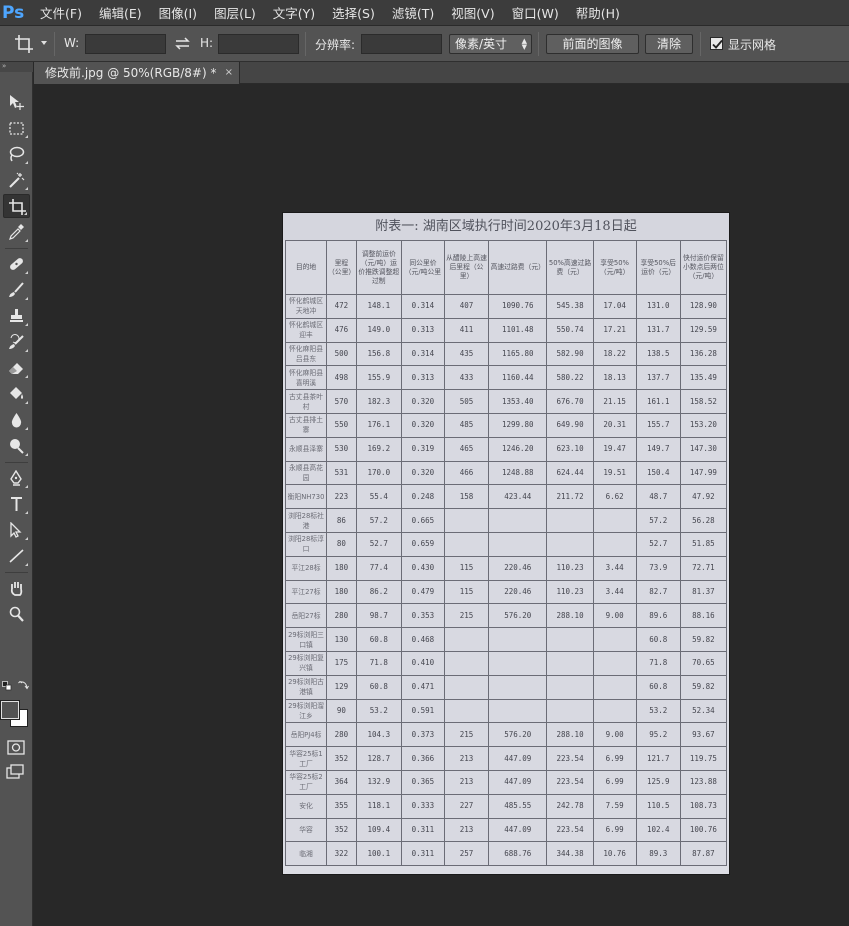 This screenshot has height=926, width=849. Describe the element at coordinates (570, 306) in the screenshot. I see `table-cell: 545.38` at that location.